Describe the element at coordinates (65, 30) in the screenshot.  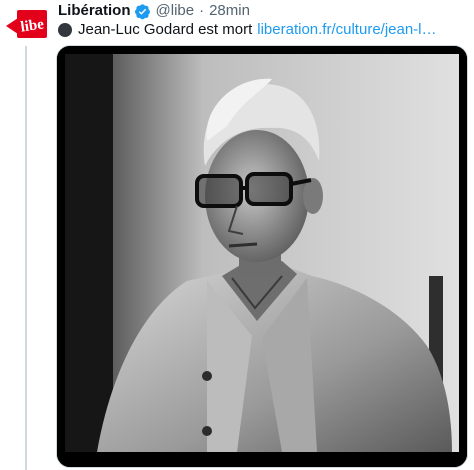
I see `black-circle-icon` at that location.